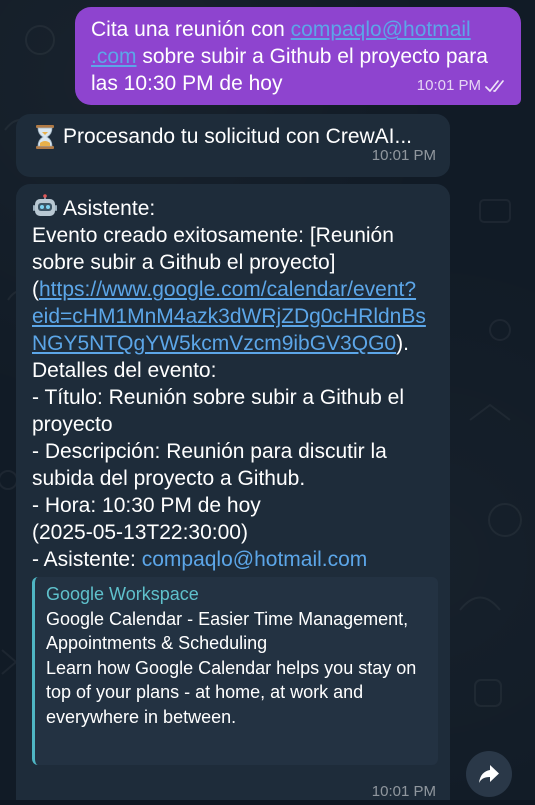 Image resolution: width=535 pixels, height=805 pixels. I want to click on attendee-email-link: compaqlo@hotmail.com, so click(255, 559).